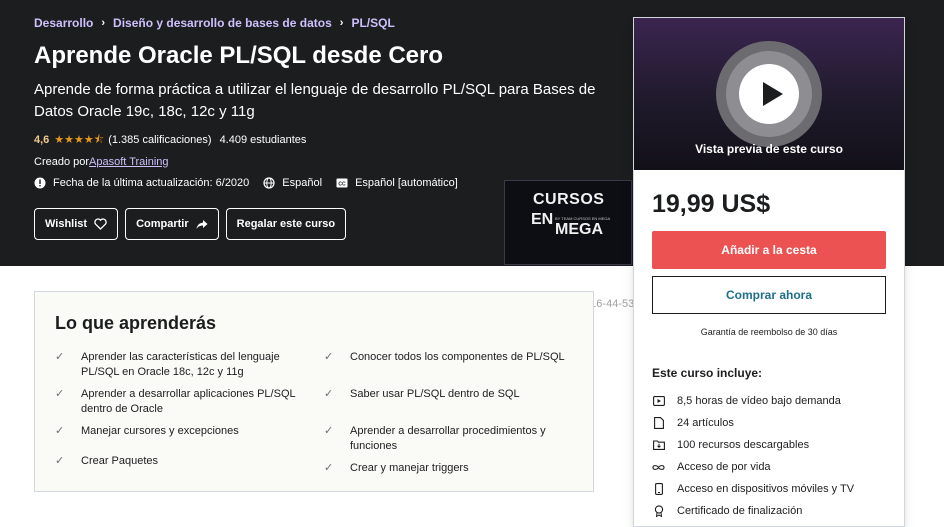  I want to click on captions: CC Español [automático], so click(397, 183).